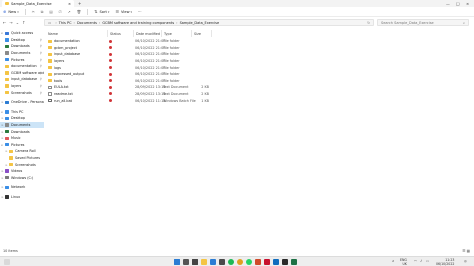  What do you see at coordinates (150, 74) in the screenshot?
I see `date-modified-cell: 06/10/2022 21:07` at bounding box center [150, 74].